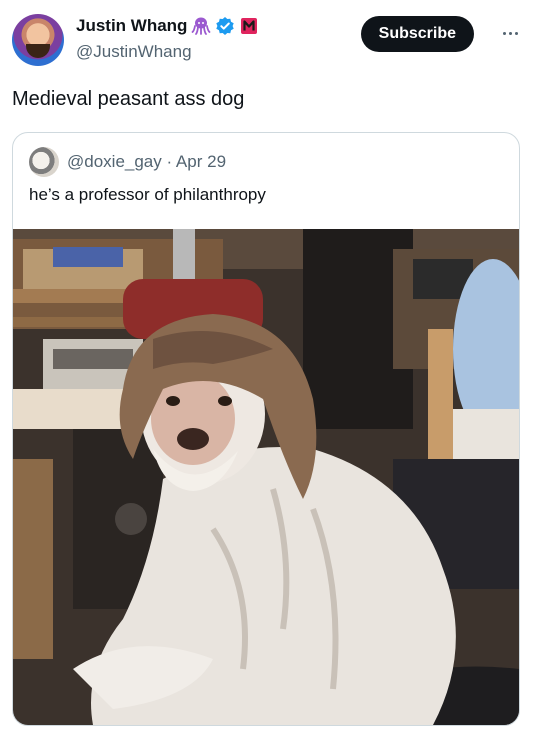  I want to click on m-badge-icon, so click(249, 26).